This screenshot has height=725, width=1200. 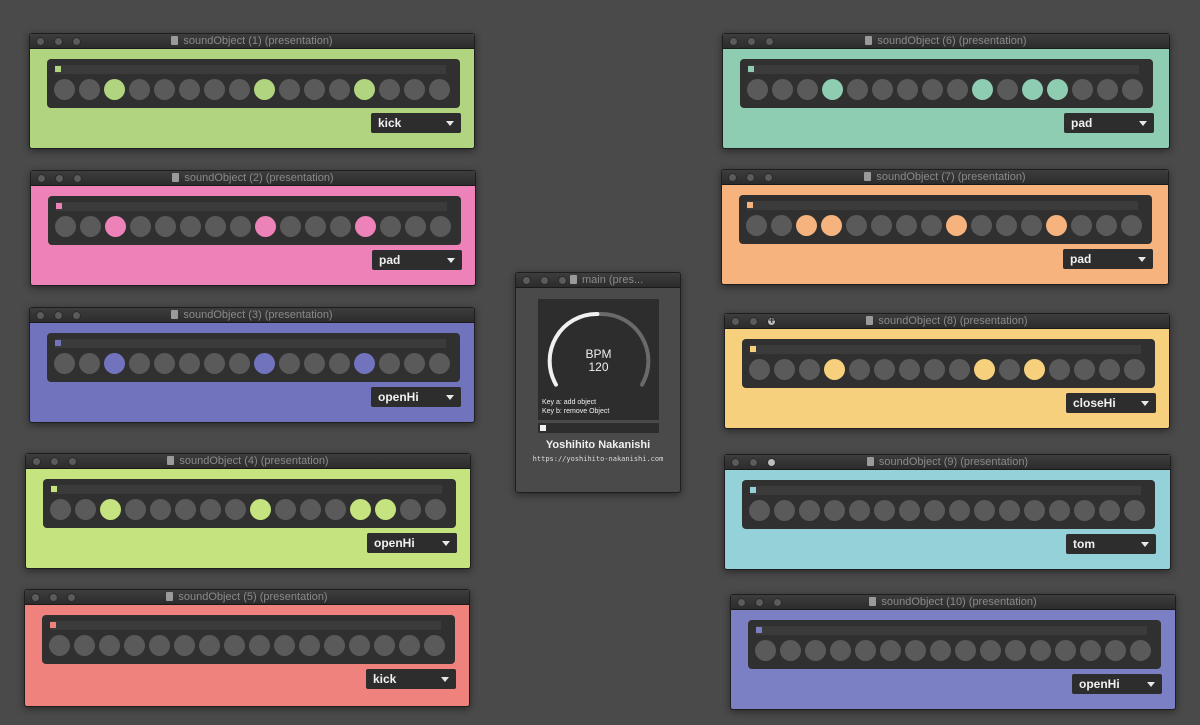 What do you see at coordinates (947, 462) in the screenshot?
I see `window-title-bar: soundObject (9) (presentation)` at bounding box center [947, 462].